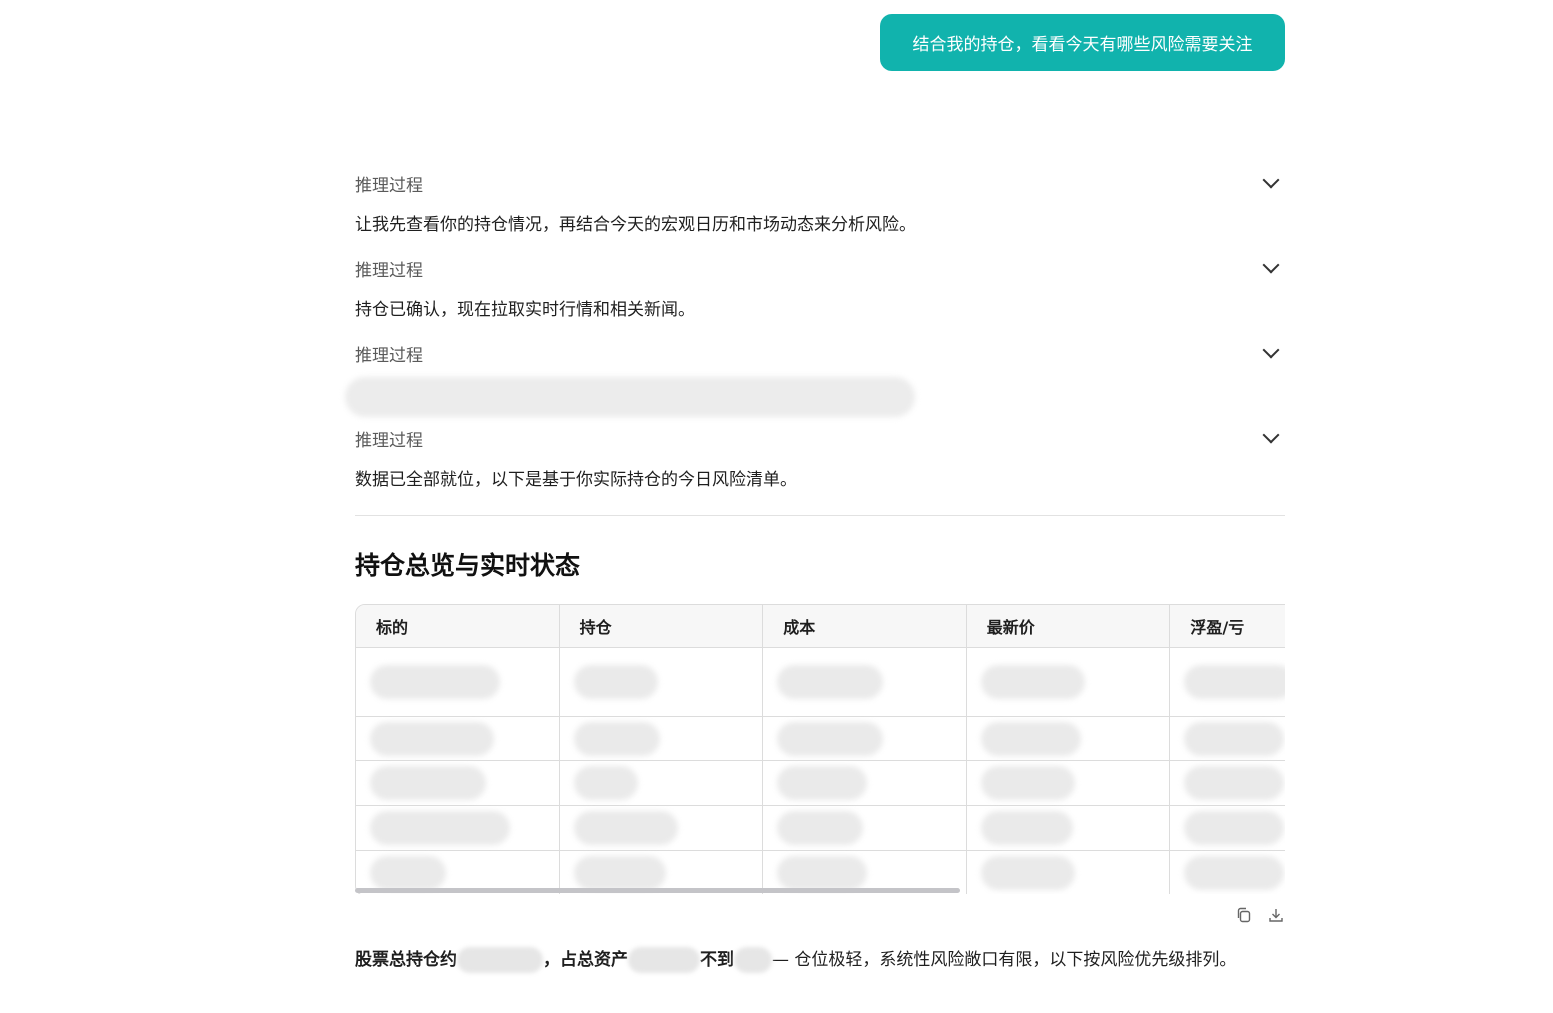 This screenshot has height=1013, width=1553. I want to click on section-title: 持仓总览与实时状态, so click(468, 565).